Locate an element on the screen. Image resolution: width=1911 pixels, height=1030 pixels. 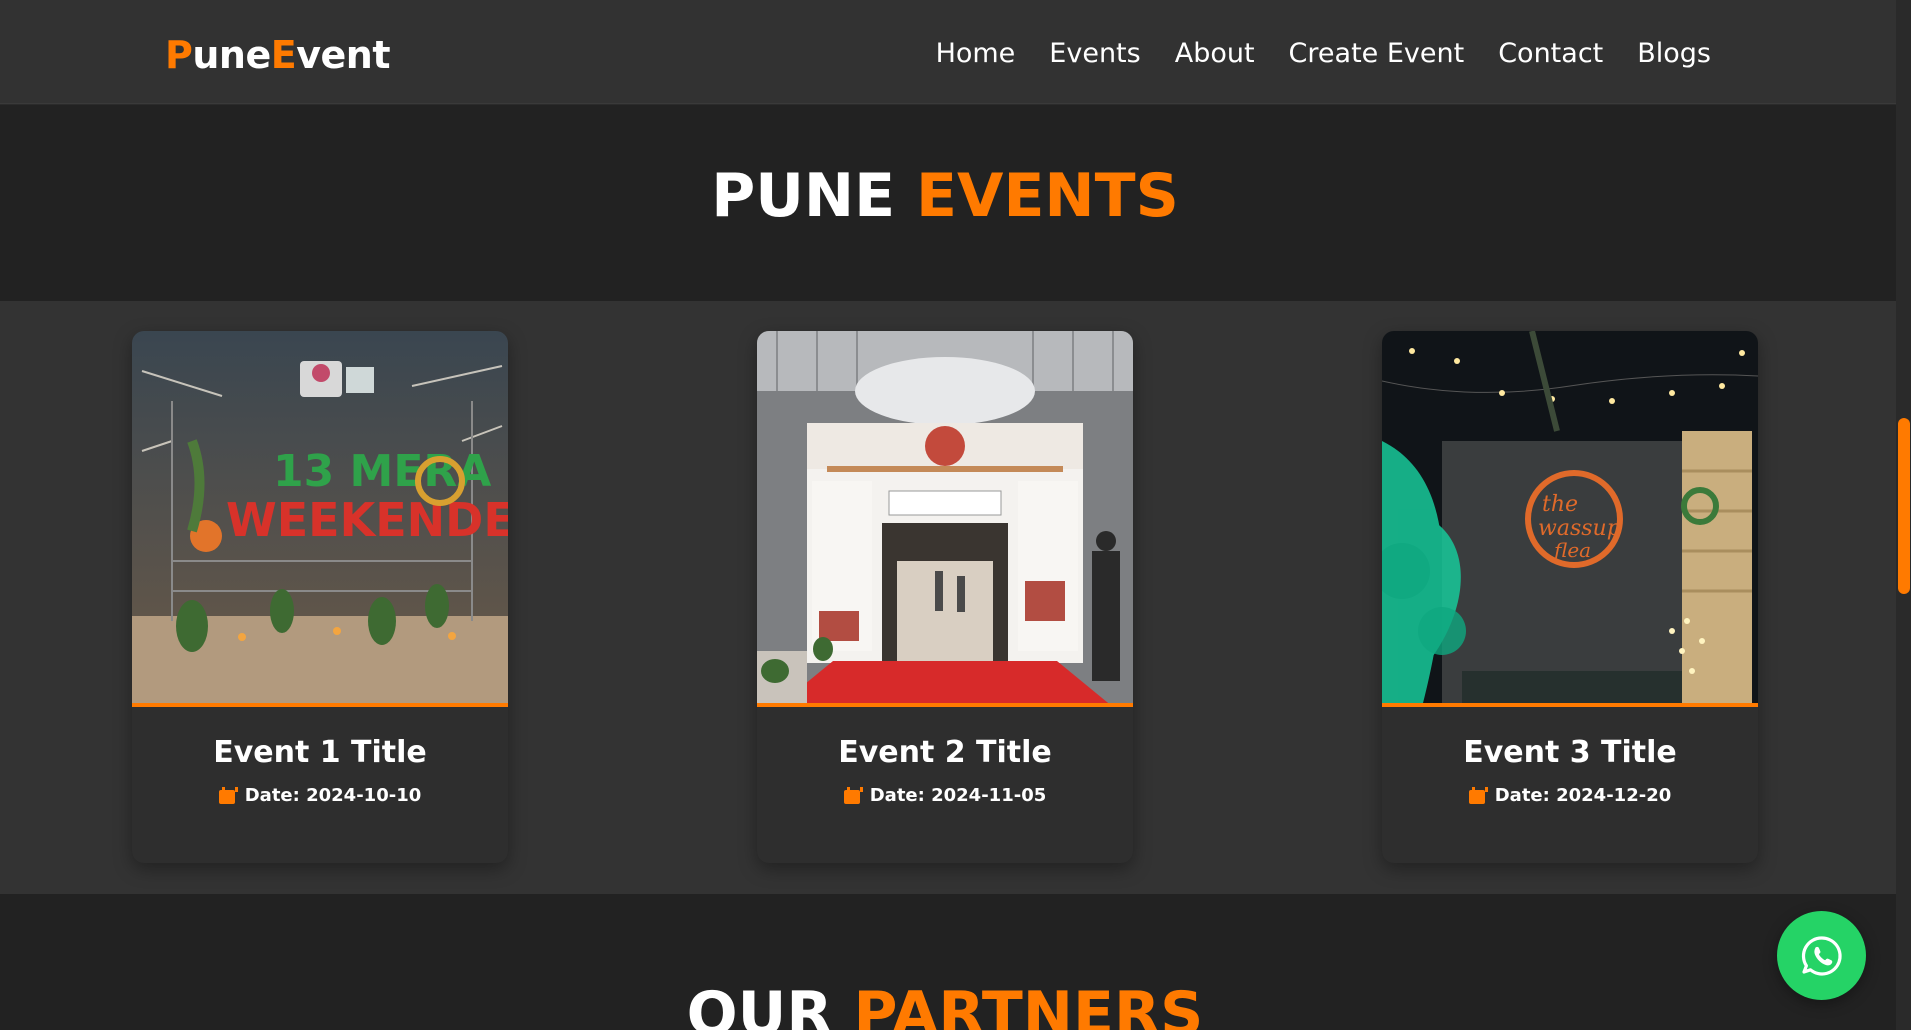
nav-blogs-link: Blogs is located at coordinates (1674, 54).